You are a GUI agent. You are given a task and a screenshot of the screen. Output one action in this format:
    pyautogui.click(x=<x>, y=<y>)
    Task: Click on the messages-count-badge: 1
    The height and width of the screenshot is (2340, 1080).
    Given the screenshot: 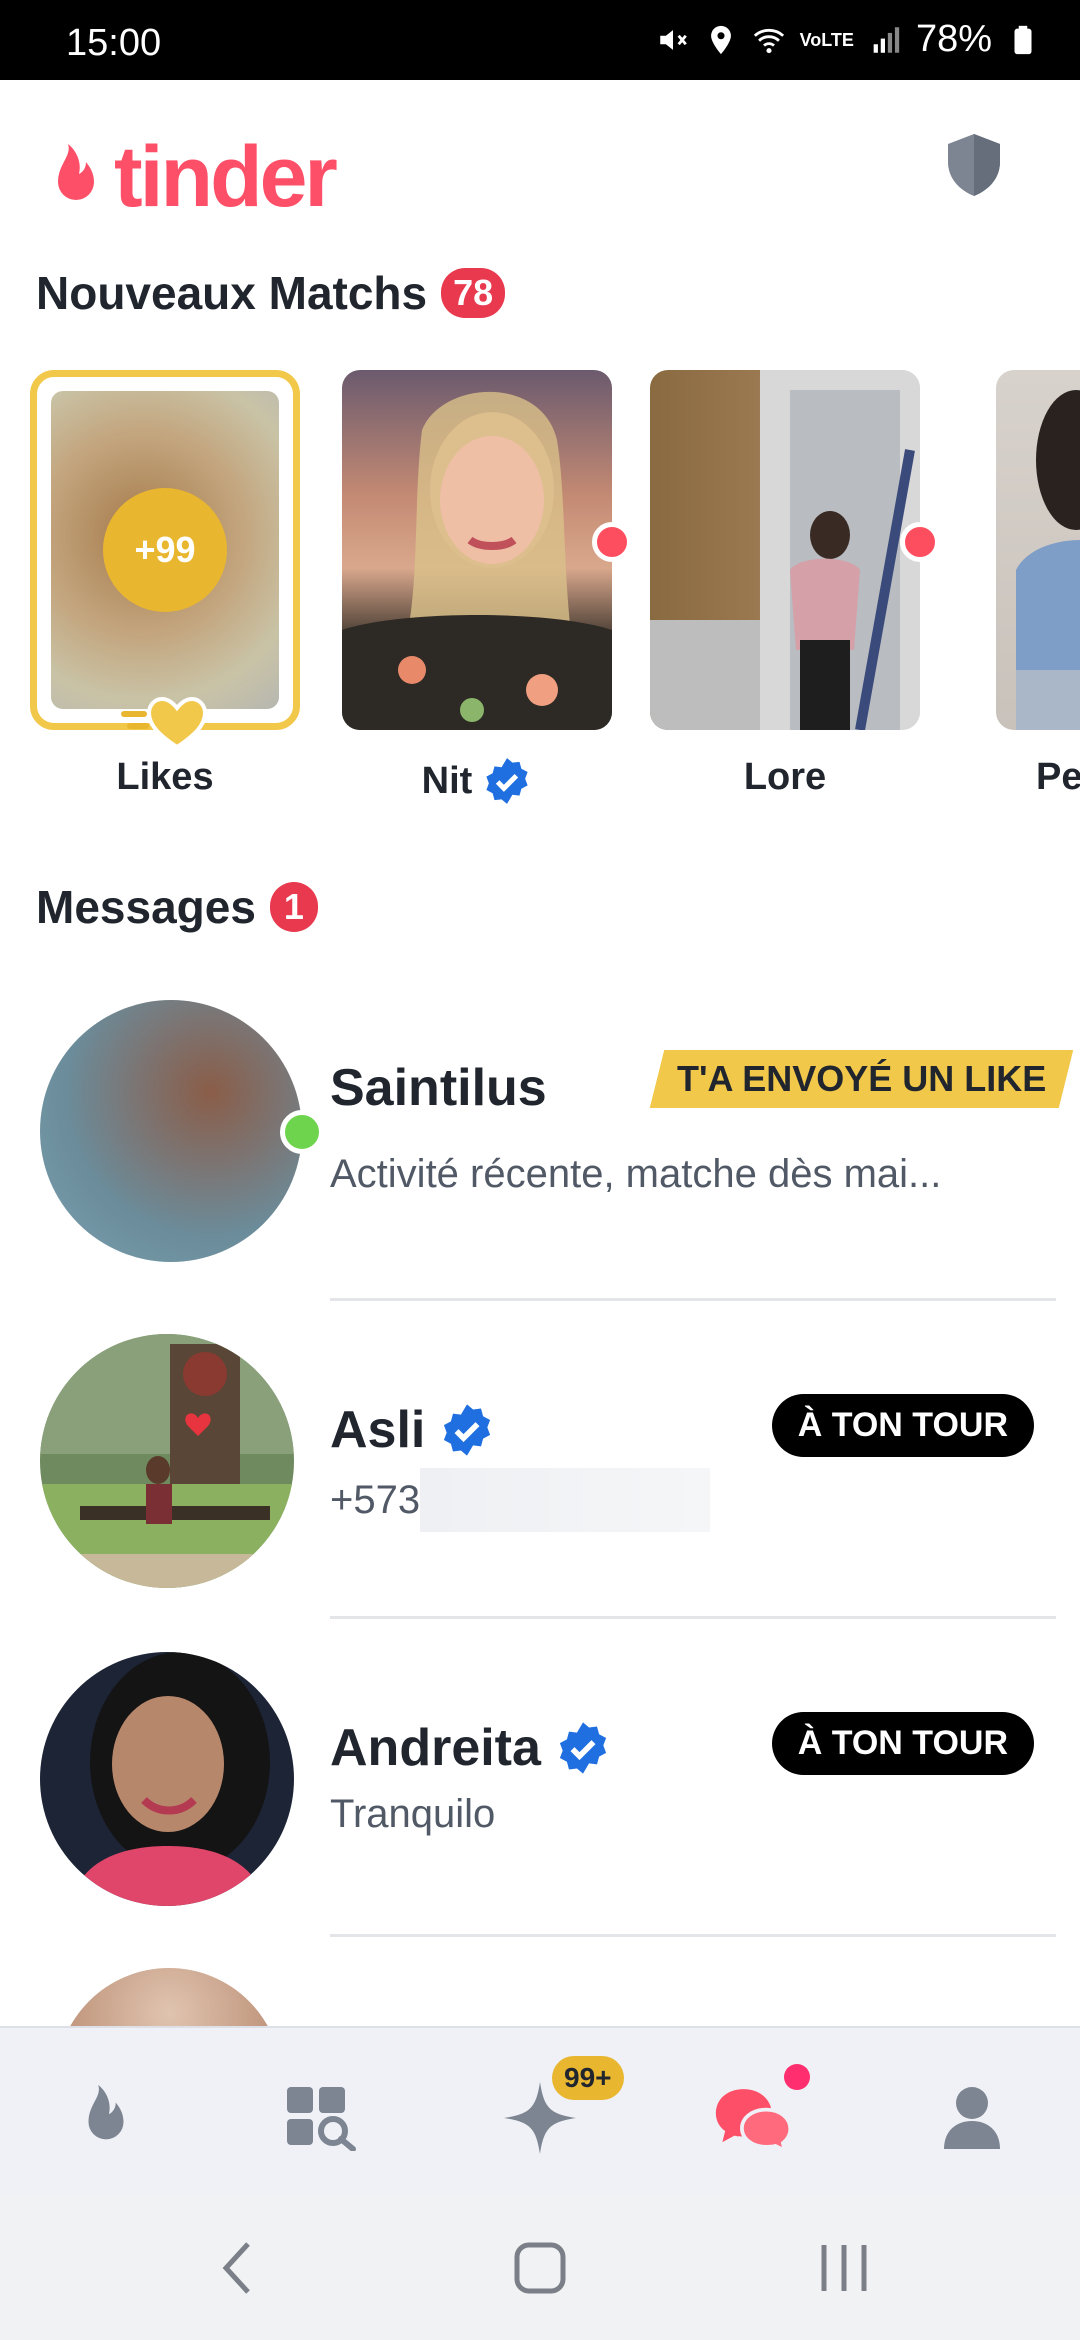 What is the action you would take?
    pyautogui.click(x=293, y=907)
    